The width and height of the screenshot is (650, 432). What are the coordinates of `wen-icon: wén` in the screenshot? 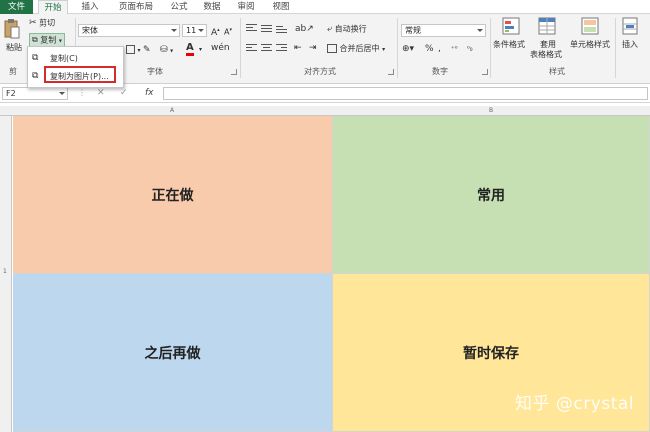 It's located at (220, 48).